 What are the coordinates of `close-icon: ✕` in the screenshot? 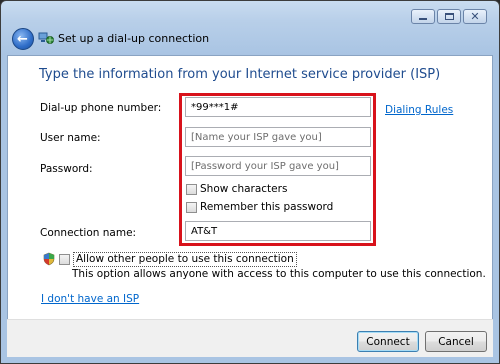 It's located at (475, 16).